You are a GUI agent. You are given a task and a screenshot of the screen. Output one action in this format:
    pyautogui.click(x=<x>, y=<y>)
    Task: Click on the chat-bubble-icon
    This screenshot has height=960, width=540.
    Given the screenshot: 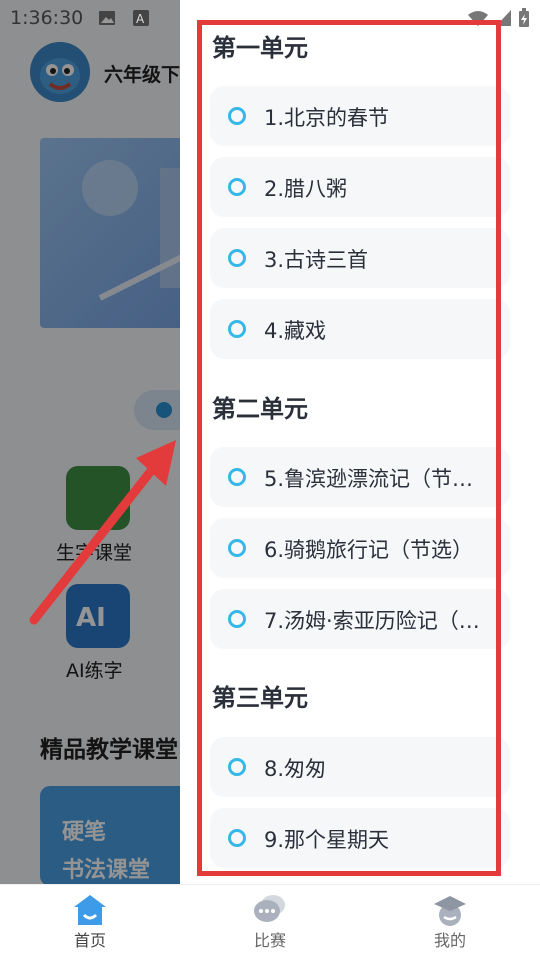 What is the action you would take?
    pyautogui.click(x=269, y=908)
    